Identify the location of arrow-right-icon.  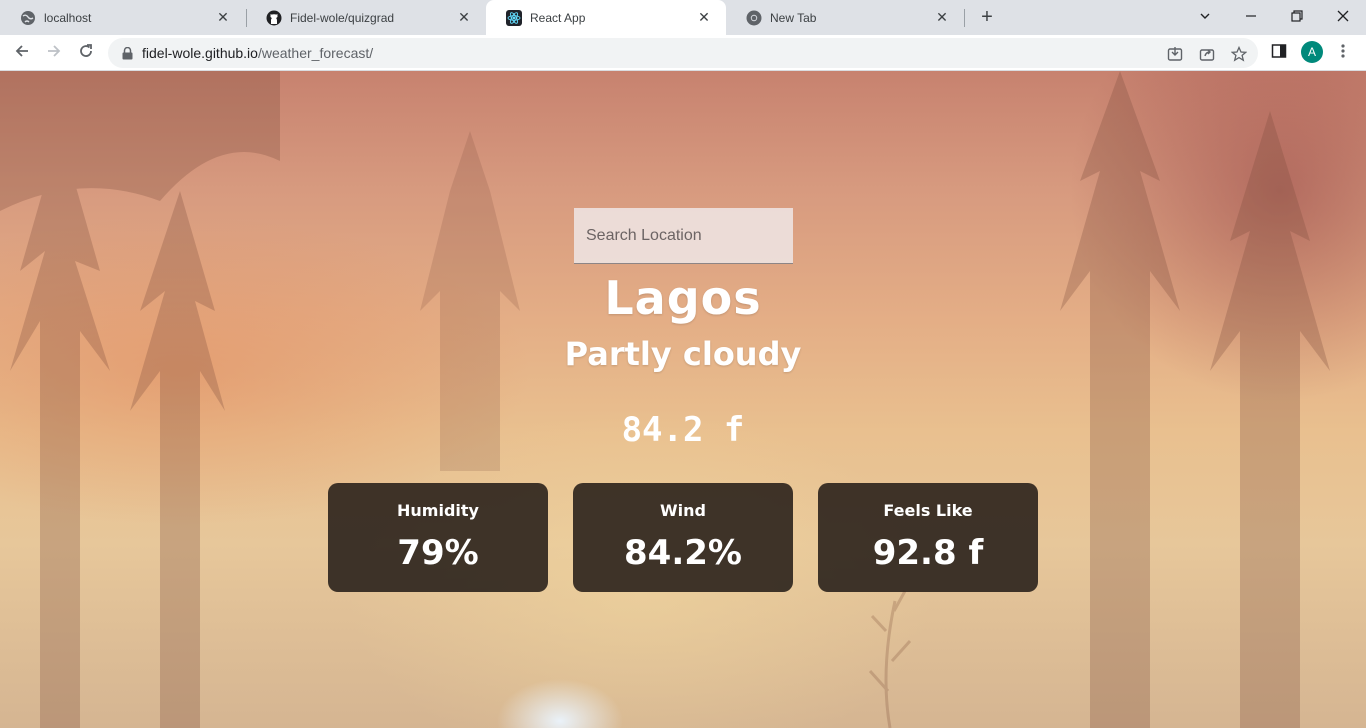
(54, 53).